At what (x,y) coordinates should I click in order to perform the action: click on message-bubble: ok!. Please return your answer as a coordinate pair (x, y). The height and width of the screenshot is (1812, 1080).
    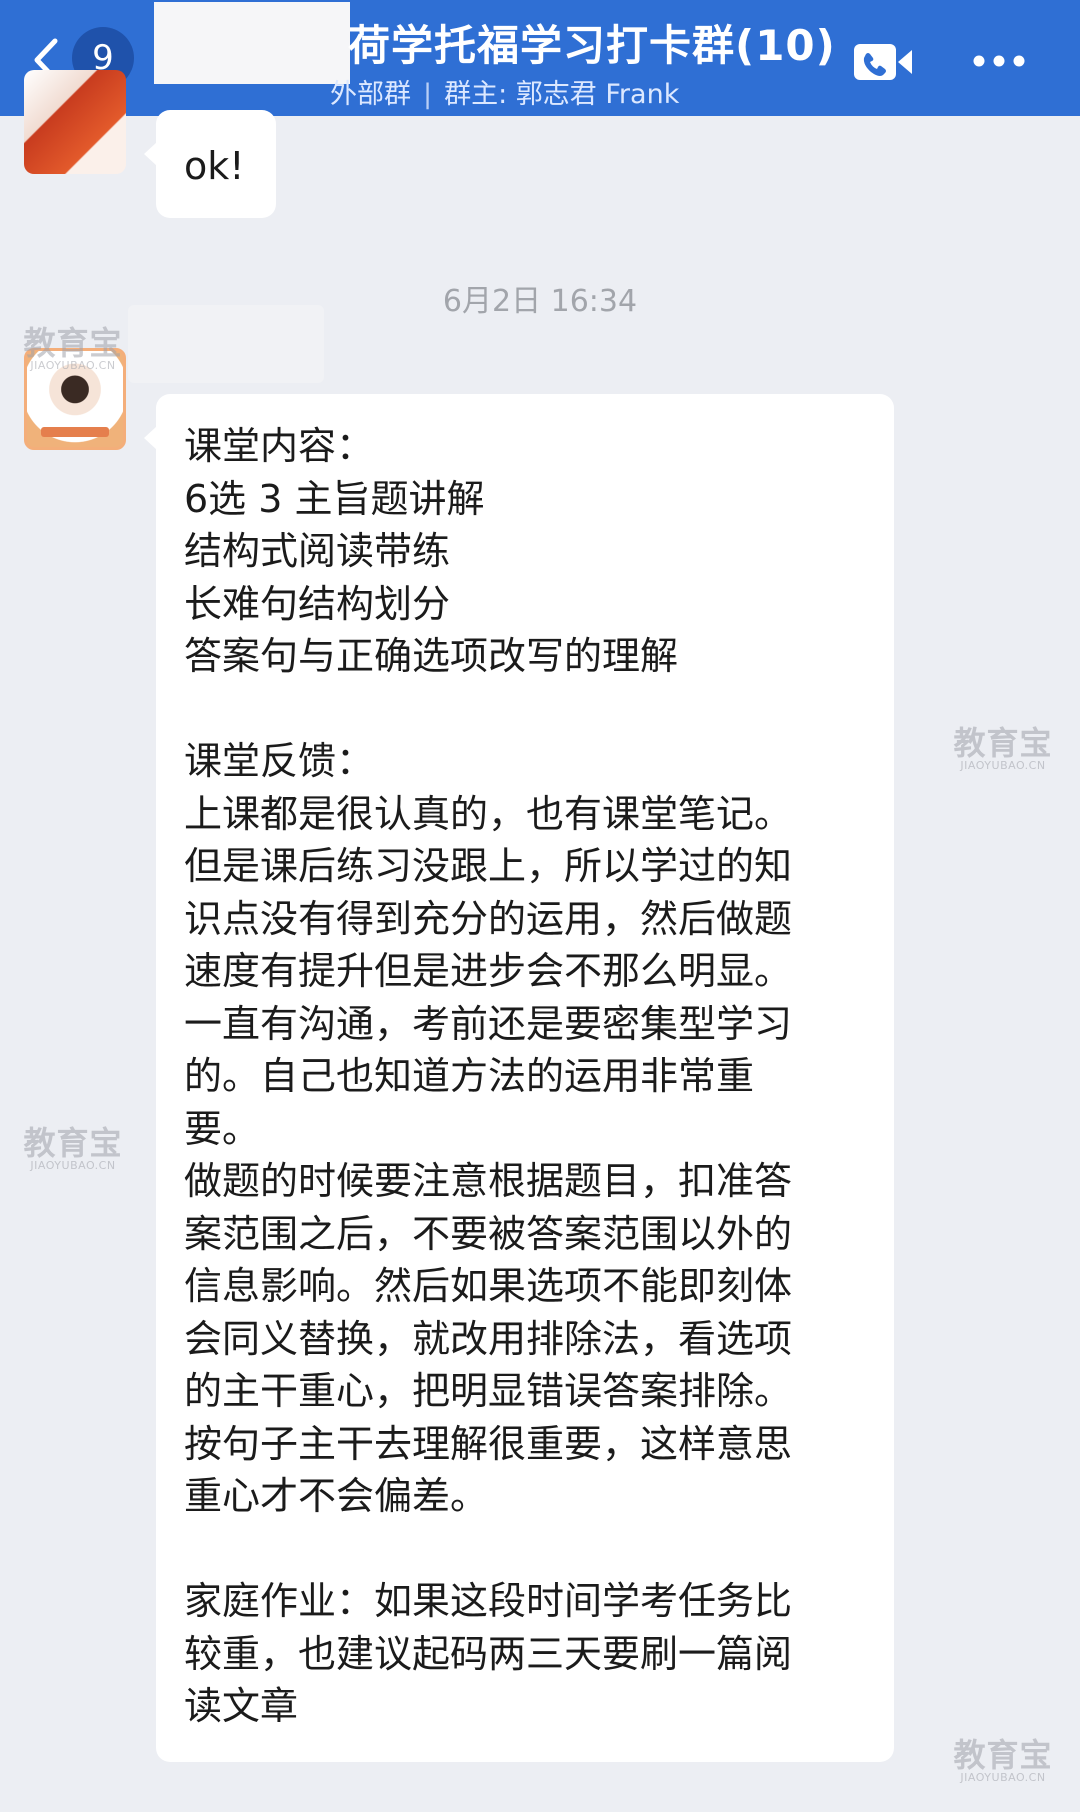
    Looking at the image, I should click on (210, 164).